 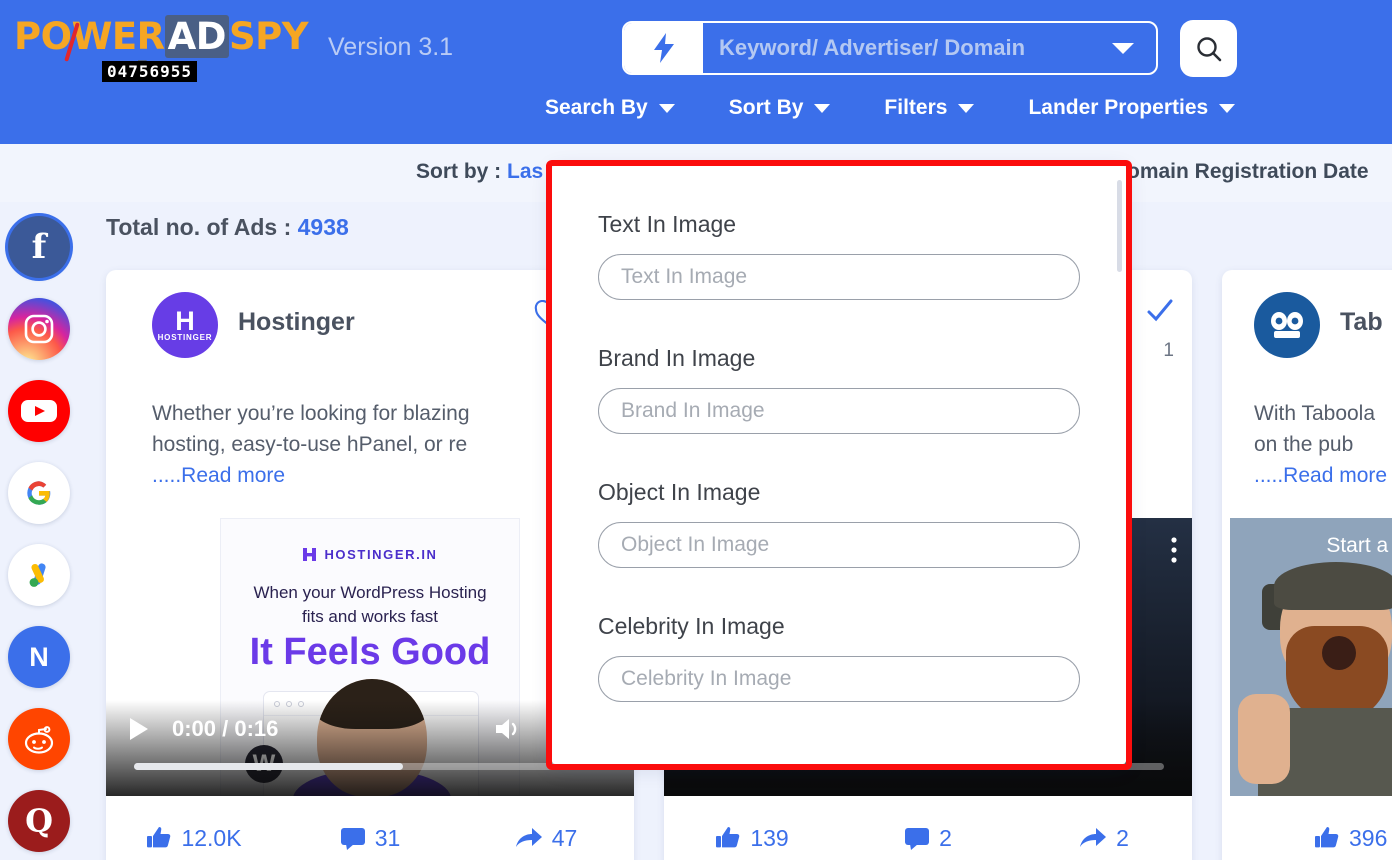 What do you see at coordinates (139, 729) in the screenshot?
I see `play-icon` at bounding box center [139, 729].